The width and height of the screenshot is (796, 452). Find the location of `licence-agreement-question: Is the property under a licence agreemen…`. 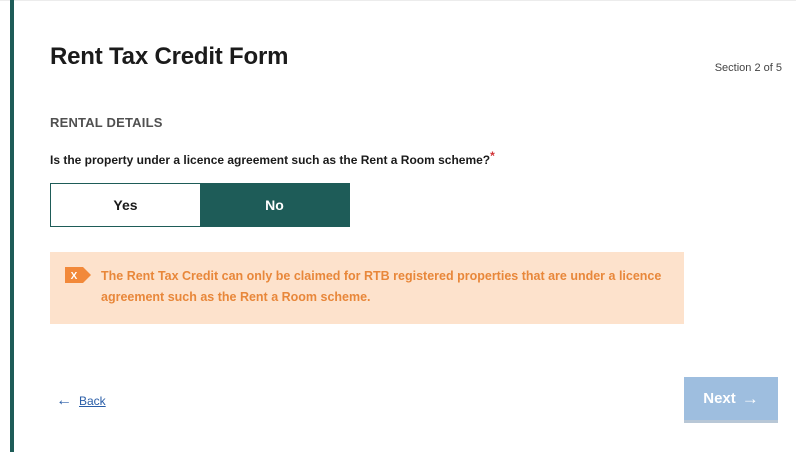

licence-agreement-question: Is the property under a licence agreemen… is located at coordinates (272, 158).